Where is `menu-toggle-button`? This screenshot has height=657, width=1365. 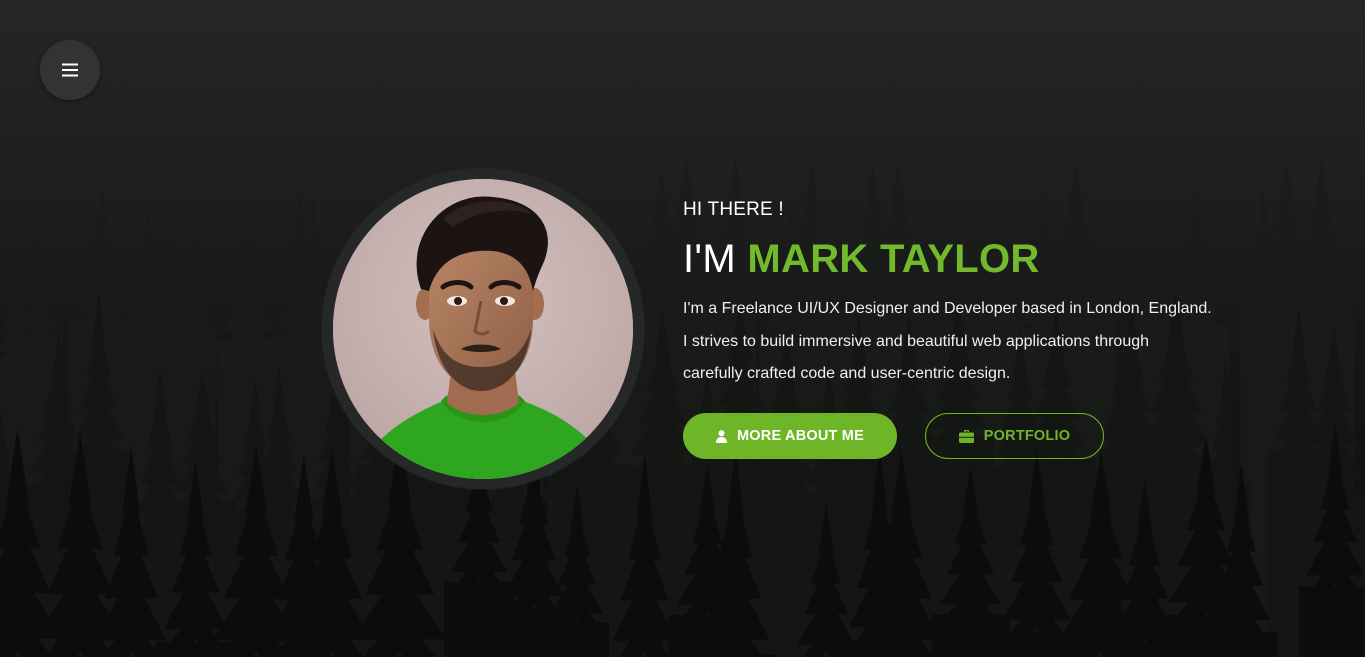 menu-toggle-button is located at coordinates (70, 70).